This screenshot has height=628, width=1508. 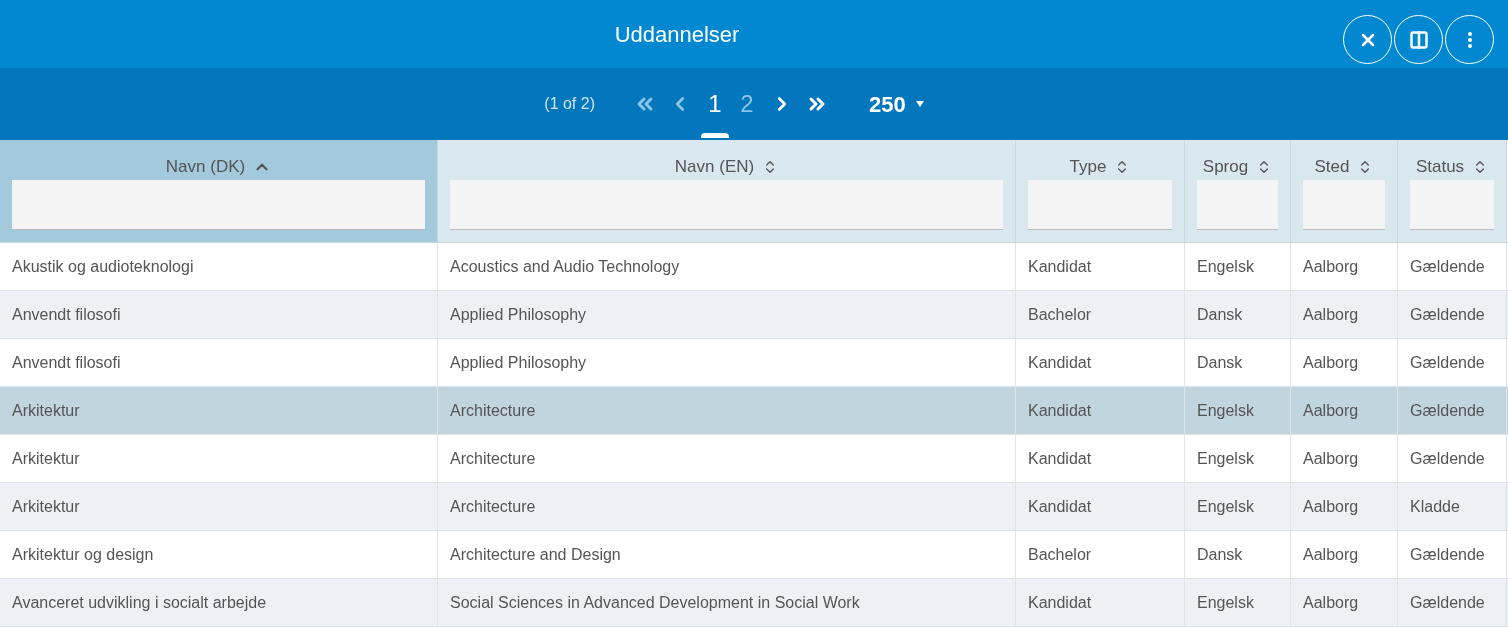 I want to click on table-cell-text: Avanceret udvikling i socialt arbejde, so click(x=139, y=602).